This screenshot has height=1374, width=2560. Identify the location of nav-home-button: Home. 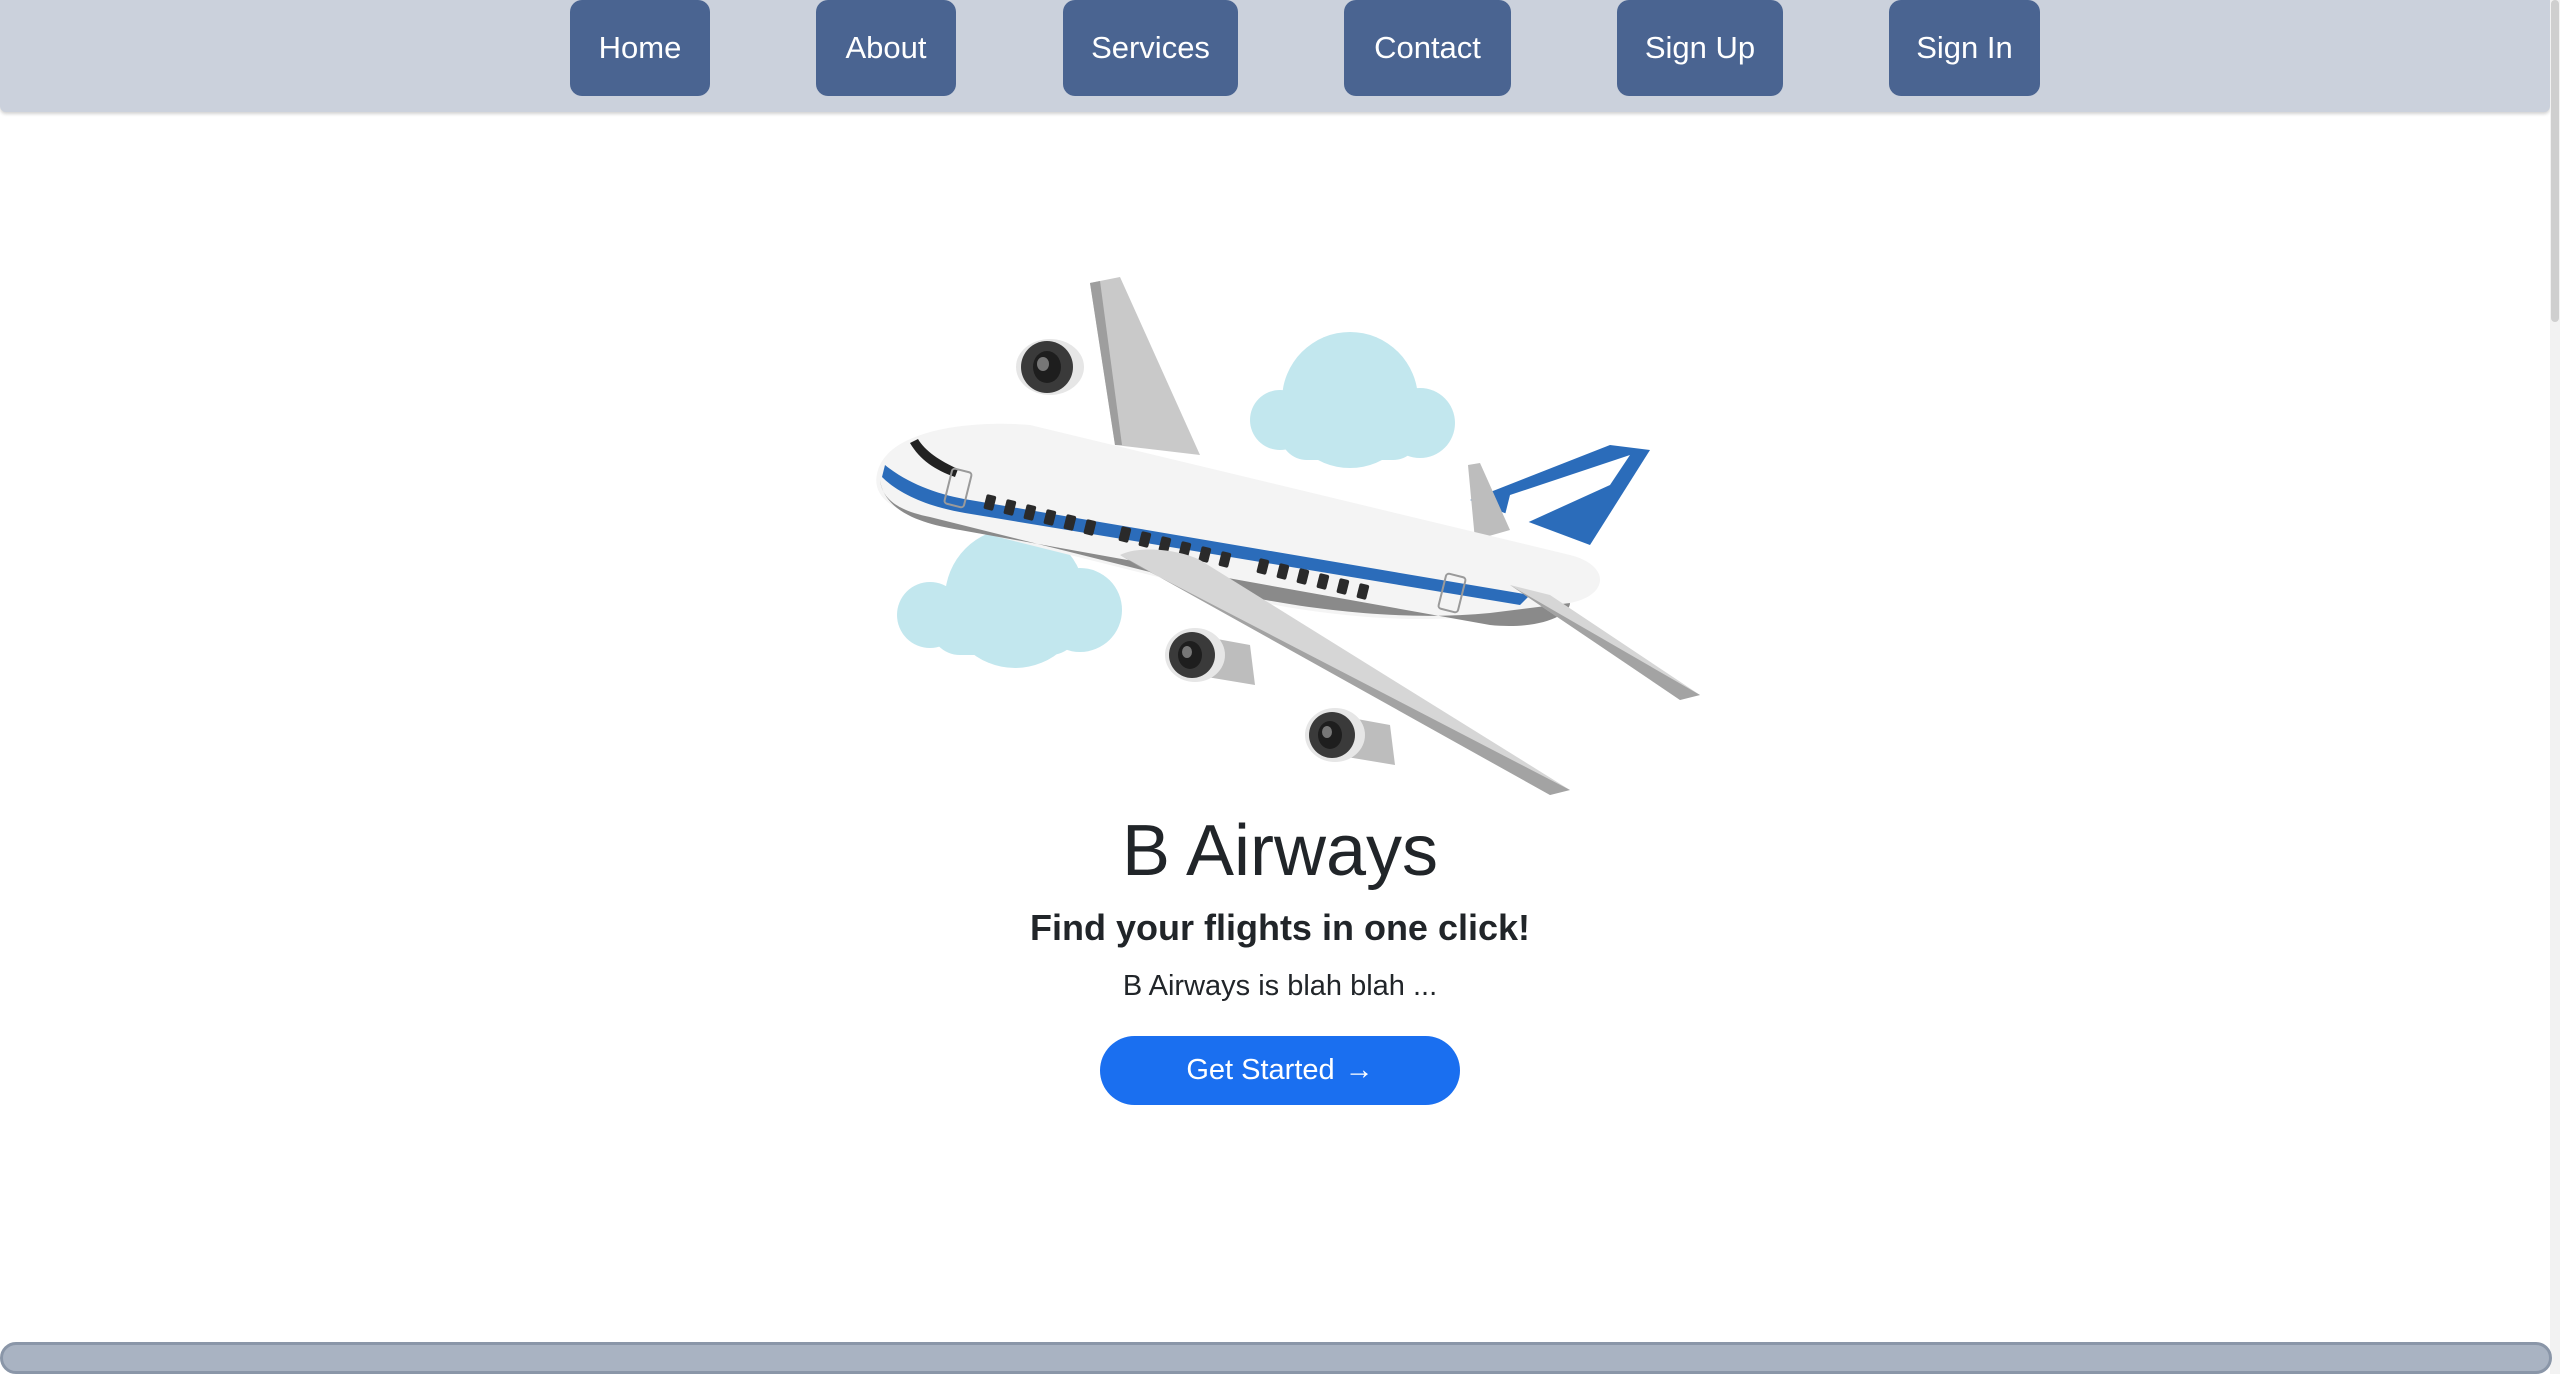
(640, 48).